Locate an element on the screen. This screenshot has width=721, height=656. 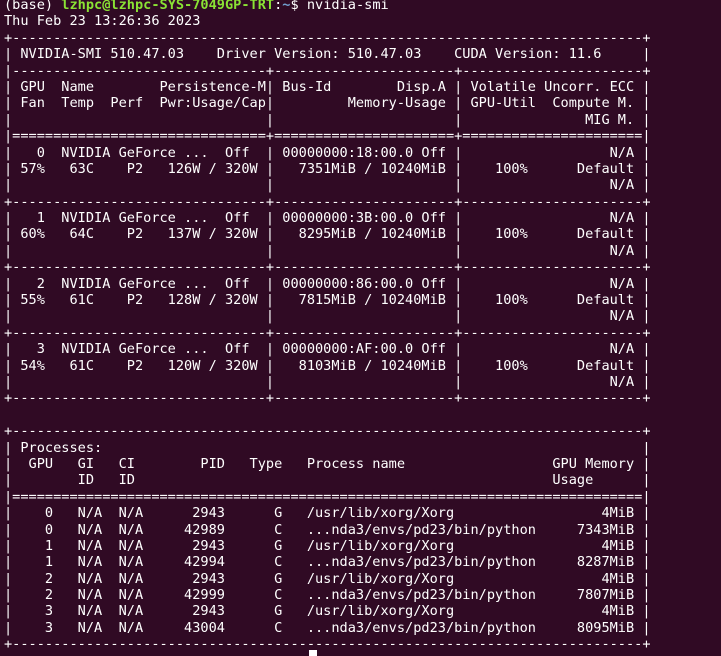
gpu-1-line-3: | | | N/A | is located at coordinates (327, 250).